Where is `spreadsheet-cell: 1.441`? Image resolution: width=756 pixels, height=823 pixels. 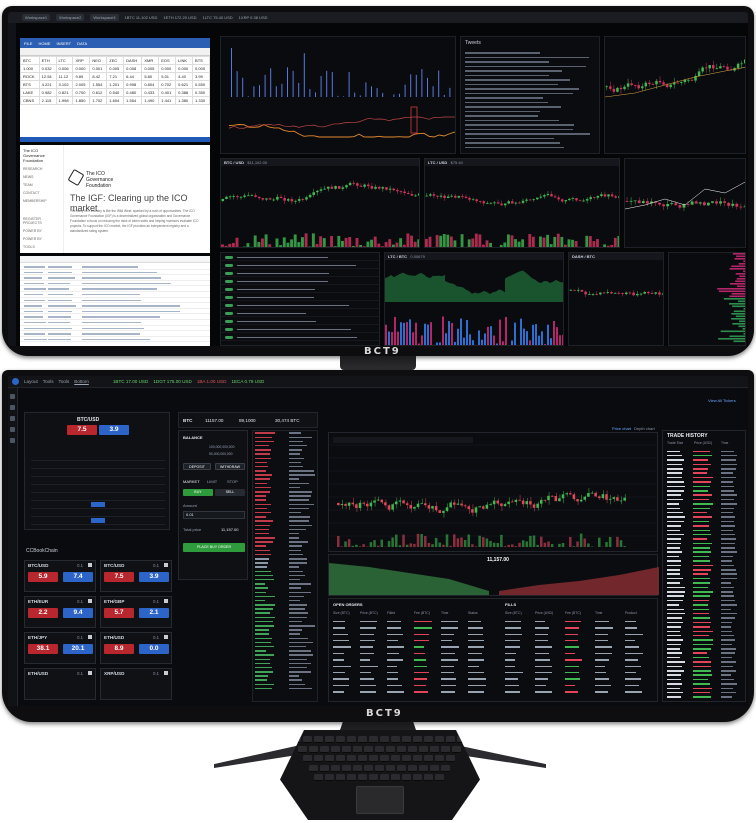
spreadsheet-cell: 1.441 is located at coordinates (167, 100).